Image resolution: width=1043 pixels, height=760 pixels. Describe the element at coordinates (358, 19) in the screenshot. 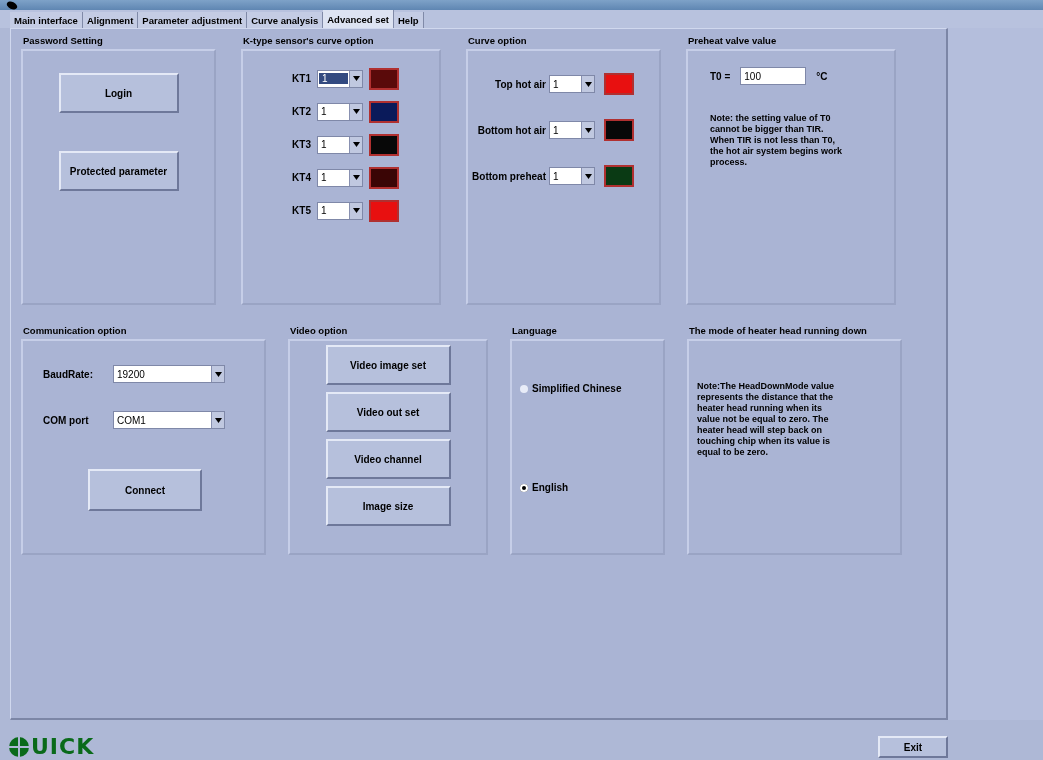

I see `tab: Advanced set` at that location.